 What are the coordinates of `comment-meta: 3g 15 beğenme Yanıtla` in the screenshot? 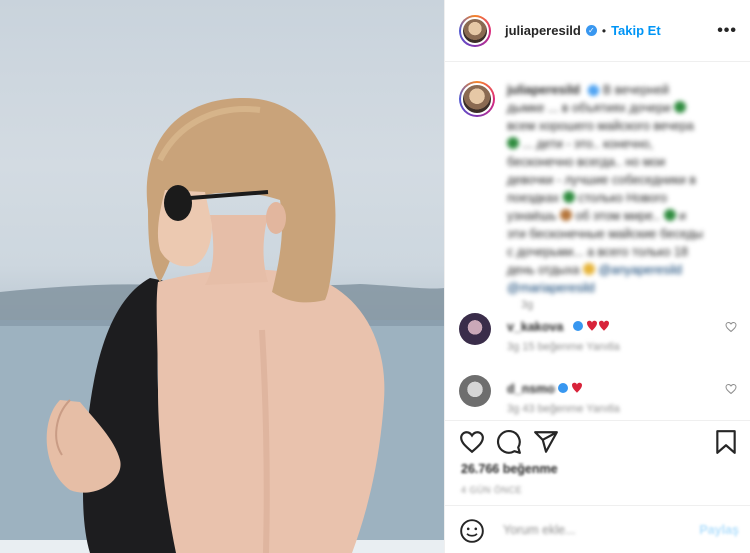 It's located at (563, 347).